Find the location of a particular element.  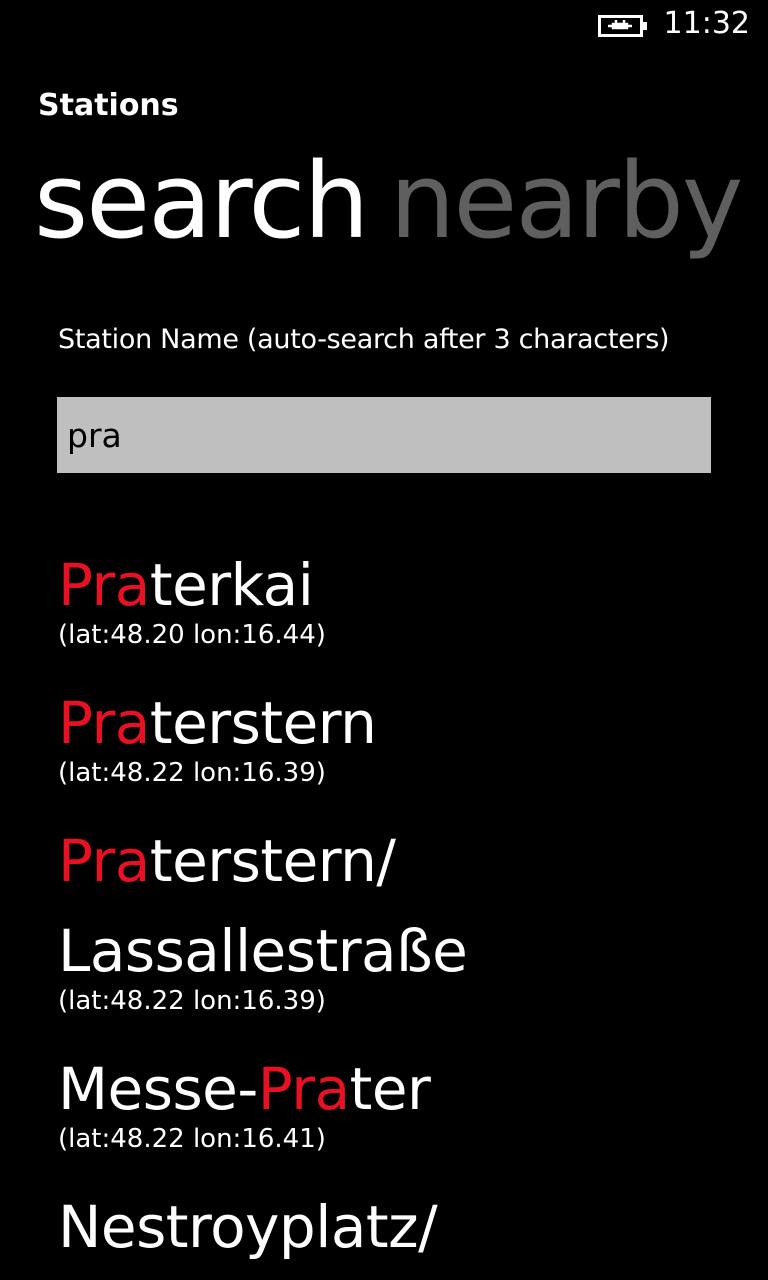

station-name: Praterstern/ Lassallestraße is located at coordinates (273, 906).